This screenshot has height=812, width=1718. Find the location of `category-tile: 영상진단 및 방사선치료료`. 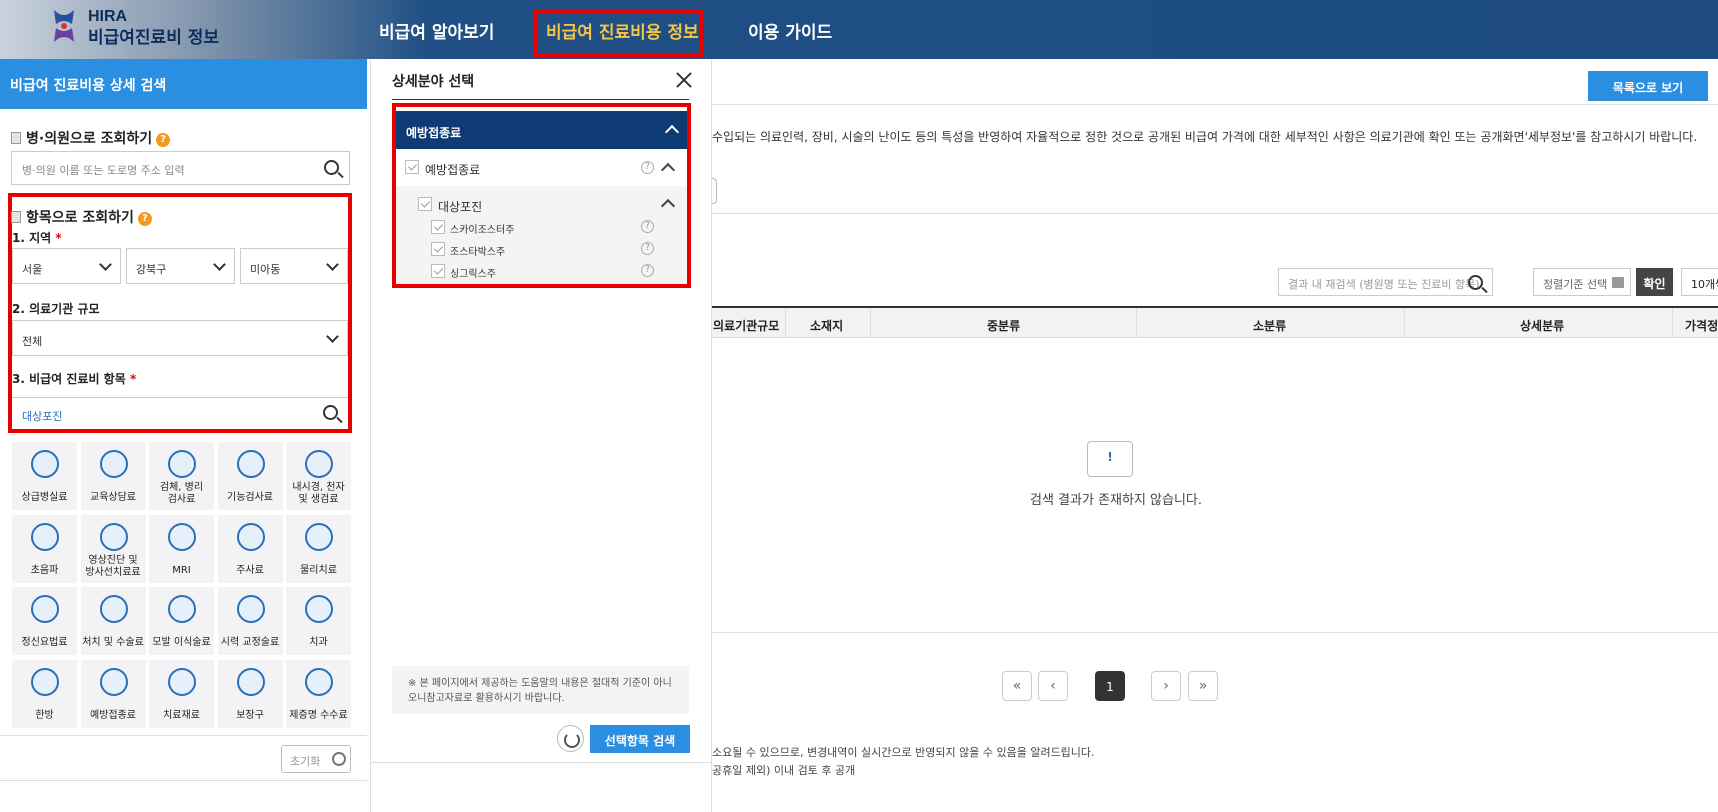

category-tile: 영상진단 및 방사선치료료 is located at coordinates (113, 548).